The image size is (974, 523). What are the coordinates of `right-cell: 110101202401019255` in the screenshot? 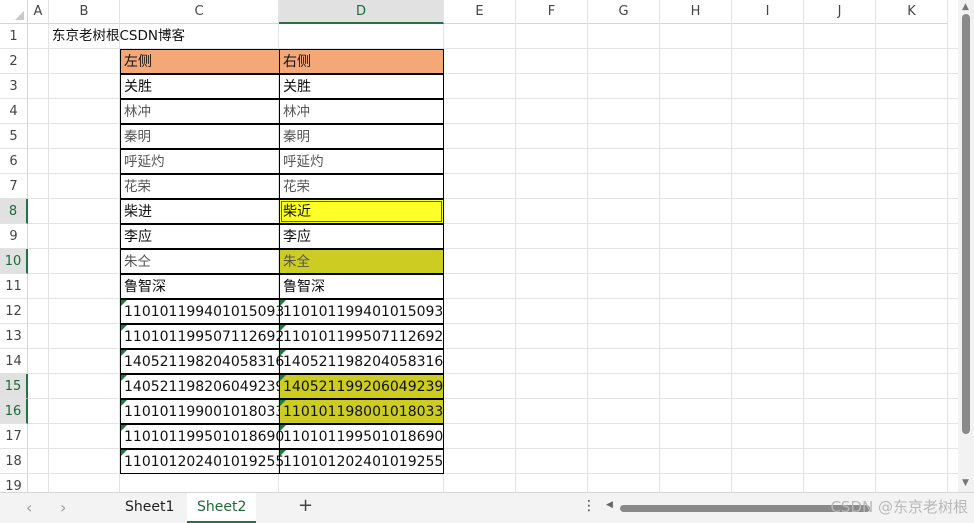 It's located at (361, 461).